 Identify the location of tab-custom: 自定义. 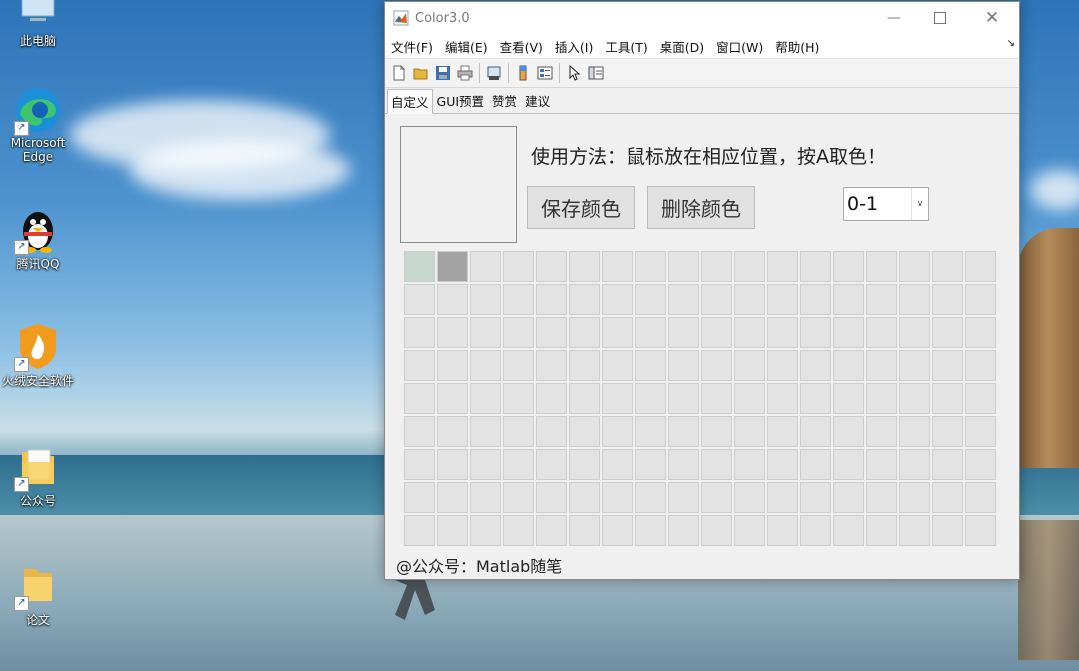
(410, 101).